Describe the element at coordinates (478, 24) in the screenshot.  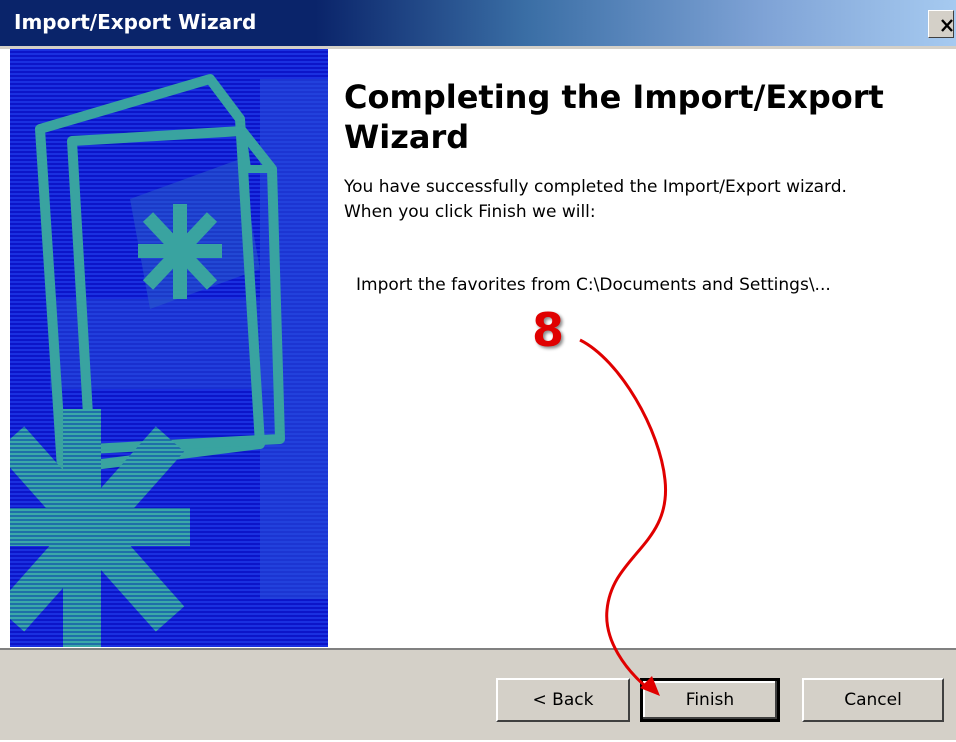
I see `title-bar: Import/Export Wizard` at that location.